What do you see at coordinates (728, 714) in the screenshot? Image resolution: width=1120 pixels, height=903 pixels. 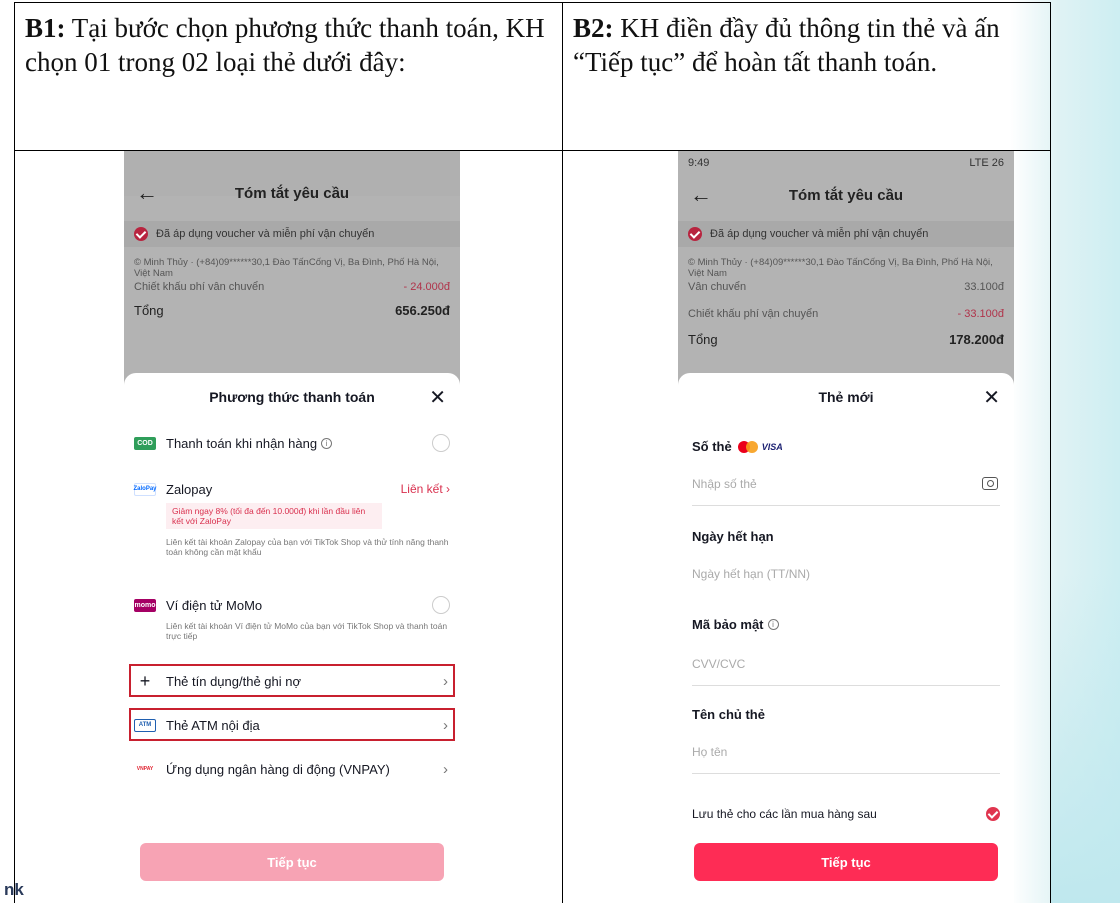 I see `cardholder-label: Tên chủ thẻ` at bounding box center [728, 714].